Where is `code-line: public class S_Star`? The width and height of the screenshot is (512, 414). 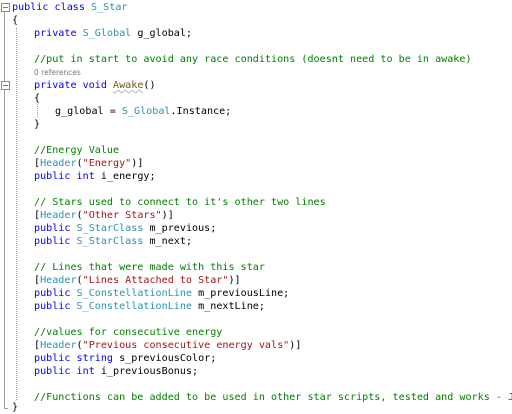 code-line: public class S_Star is located at coordinates (256, 7).